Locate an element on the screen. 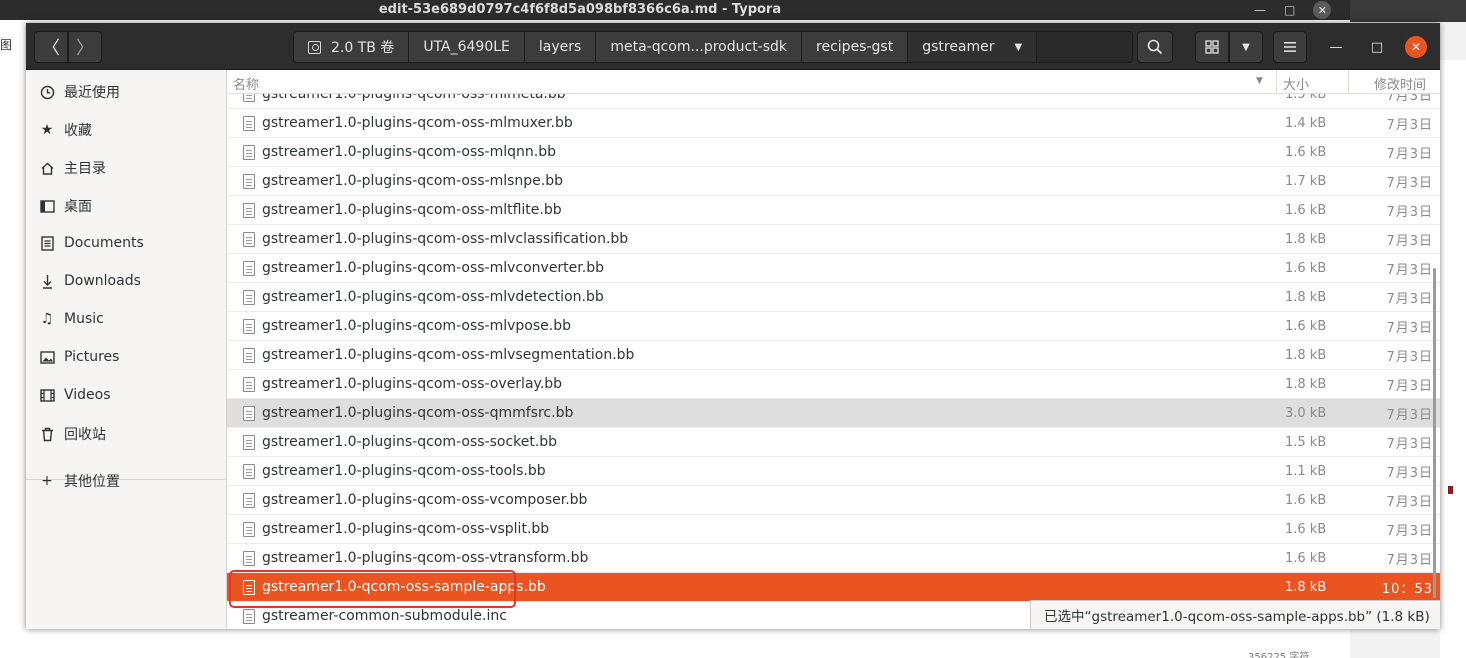 The width and height of the screenshot is (1466, 658). path-crumb: UTA_6490LE is located at coordinates (467, 47).